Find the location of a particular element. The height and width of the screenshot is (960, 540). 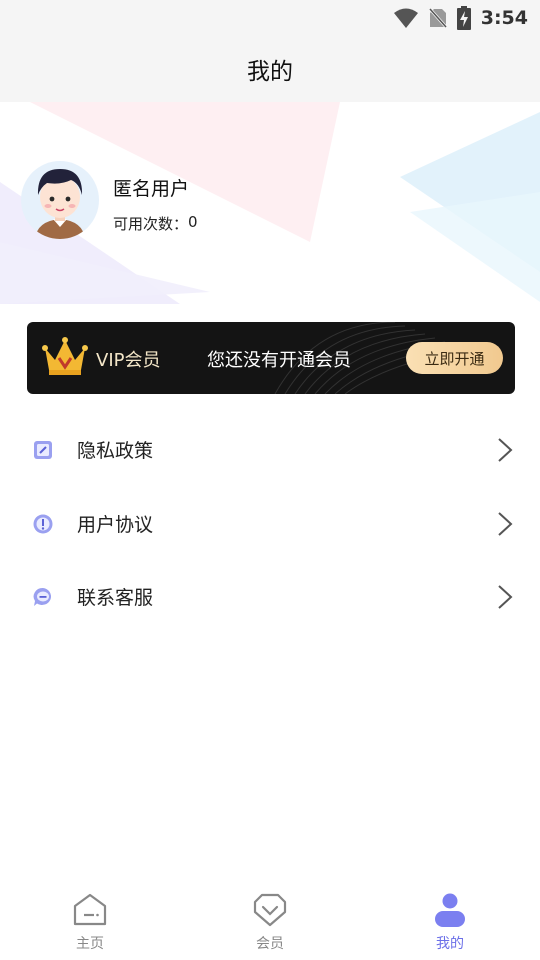

usage-count: 0 is located at coordinates (193, 222).